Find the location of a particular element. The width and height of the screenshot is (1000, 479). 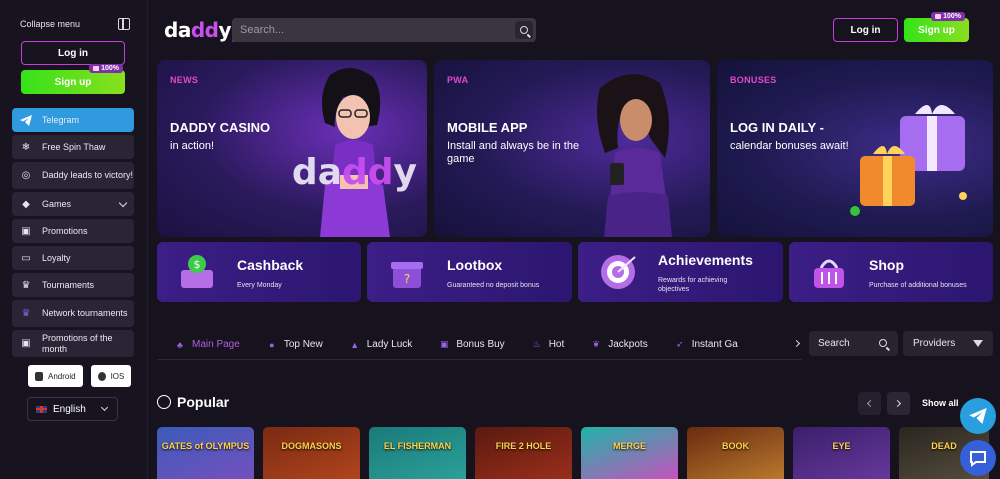

sidebar-login-button: Log in is located at coordinates (73, 53).